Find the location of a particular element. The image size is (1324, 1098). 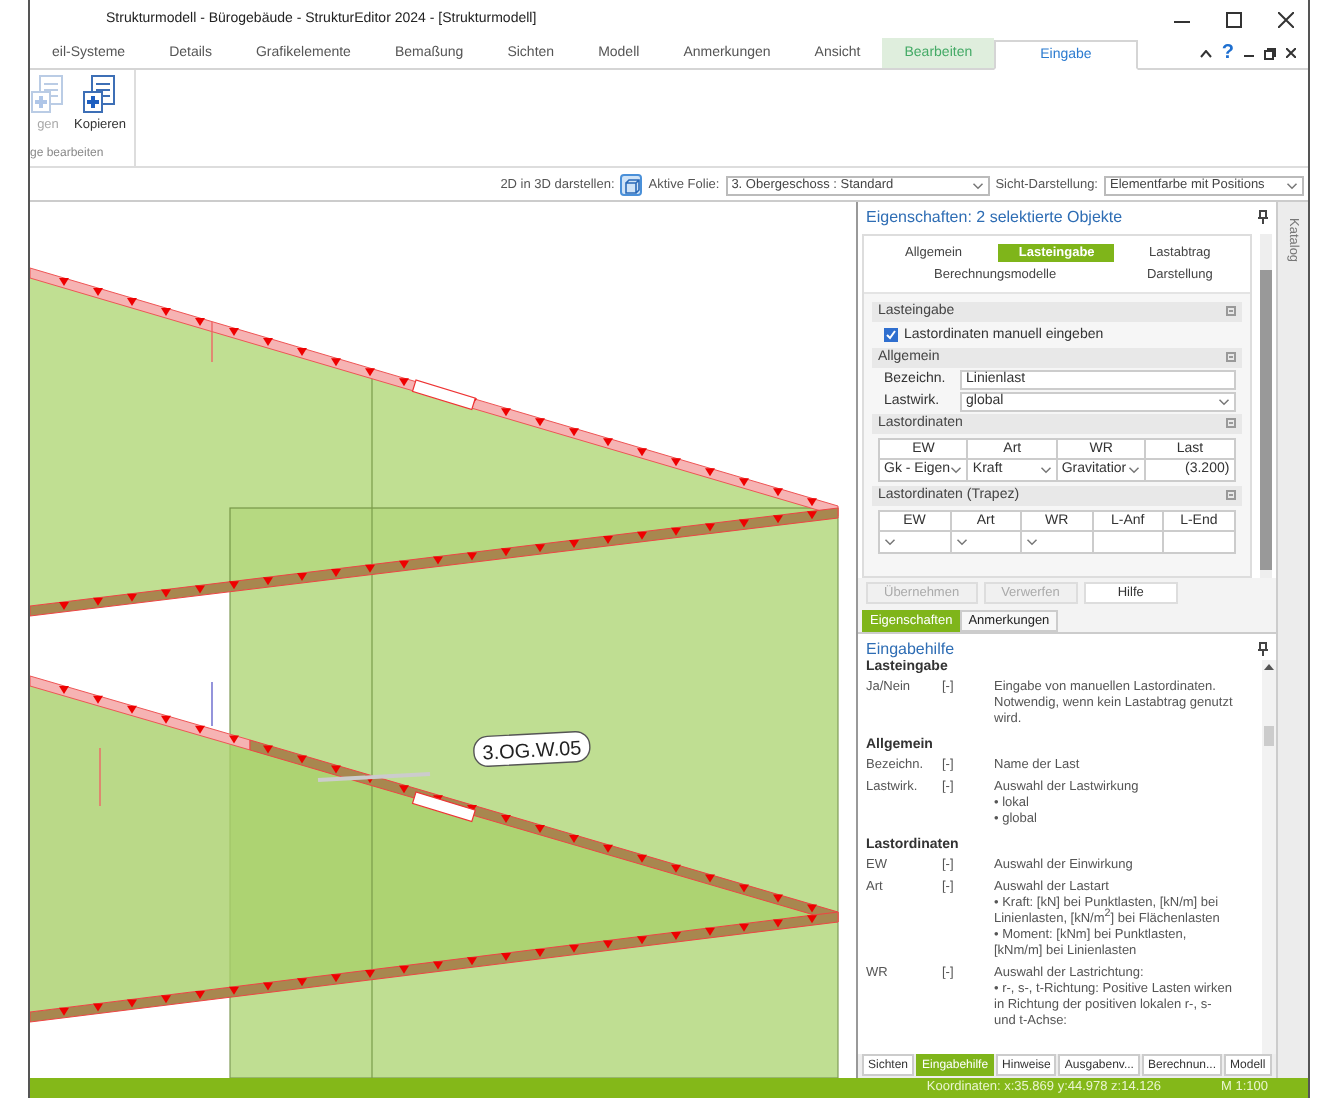

restore-icon is located at coordinates (1270, 53).